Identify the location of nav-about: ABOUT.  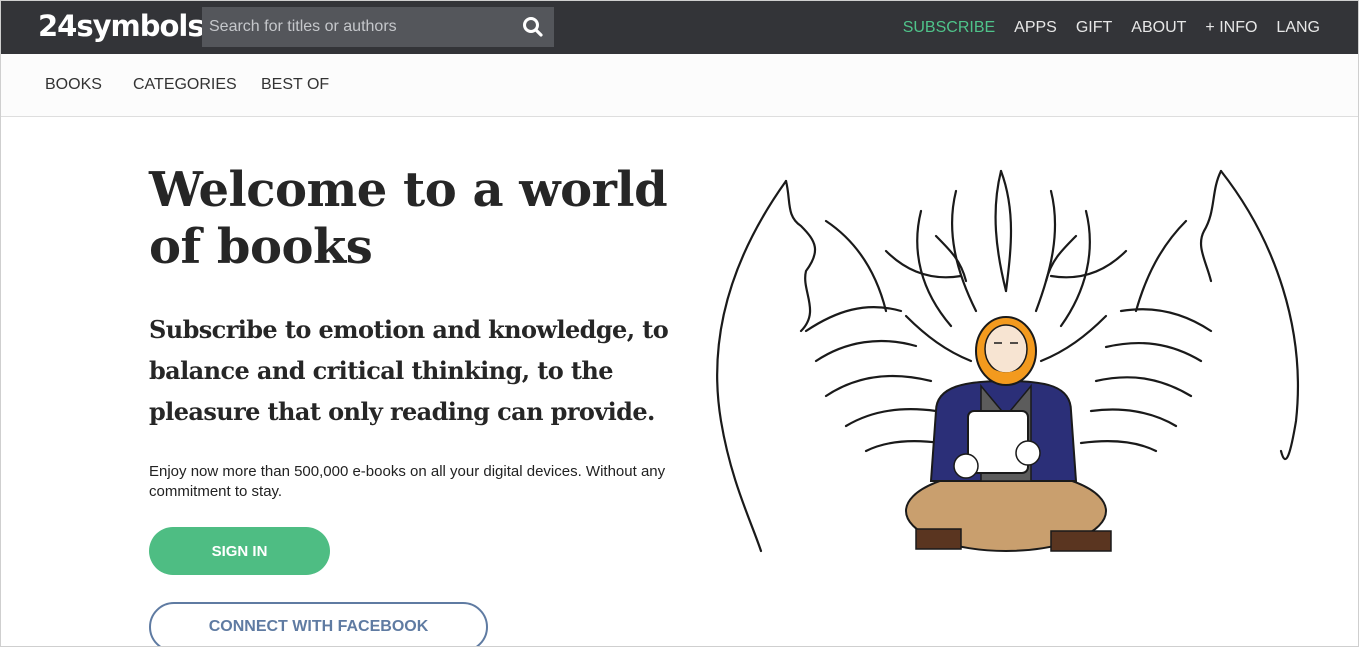
(1158, 28).